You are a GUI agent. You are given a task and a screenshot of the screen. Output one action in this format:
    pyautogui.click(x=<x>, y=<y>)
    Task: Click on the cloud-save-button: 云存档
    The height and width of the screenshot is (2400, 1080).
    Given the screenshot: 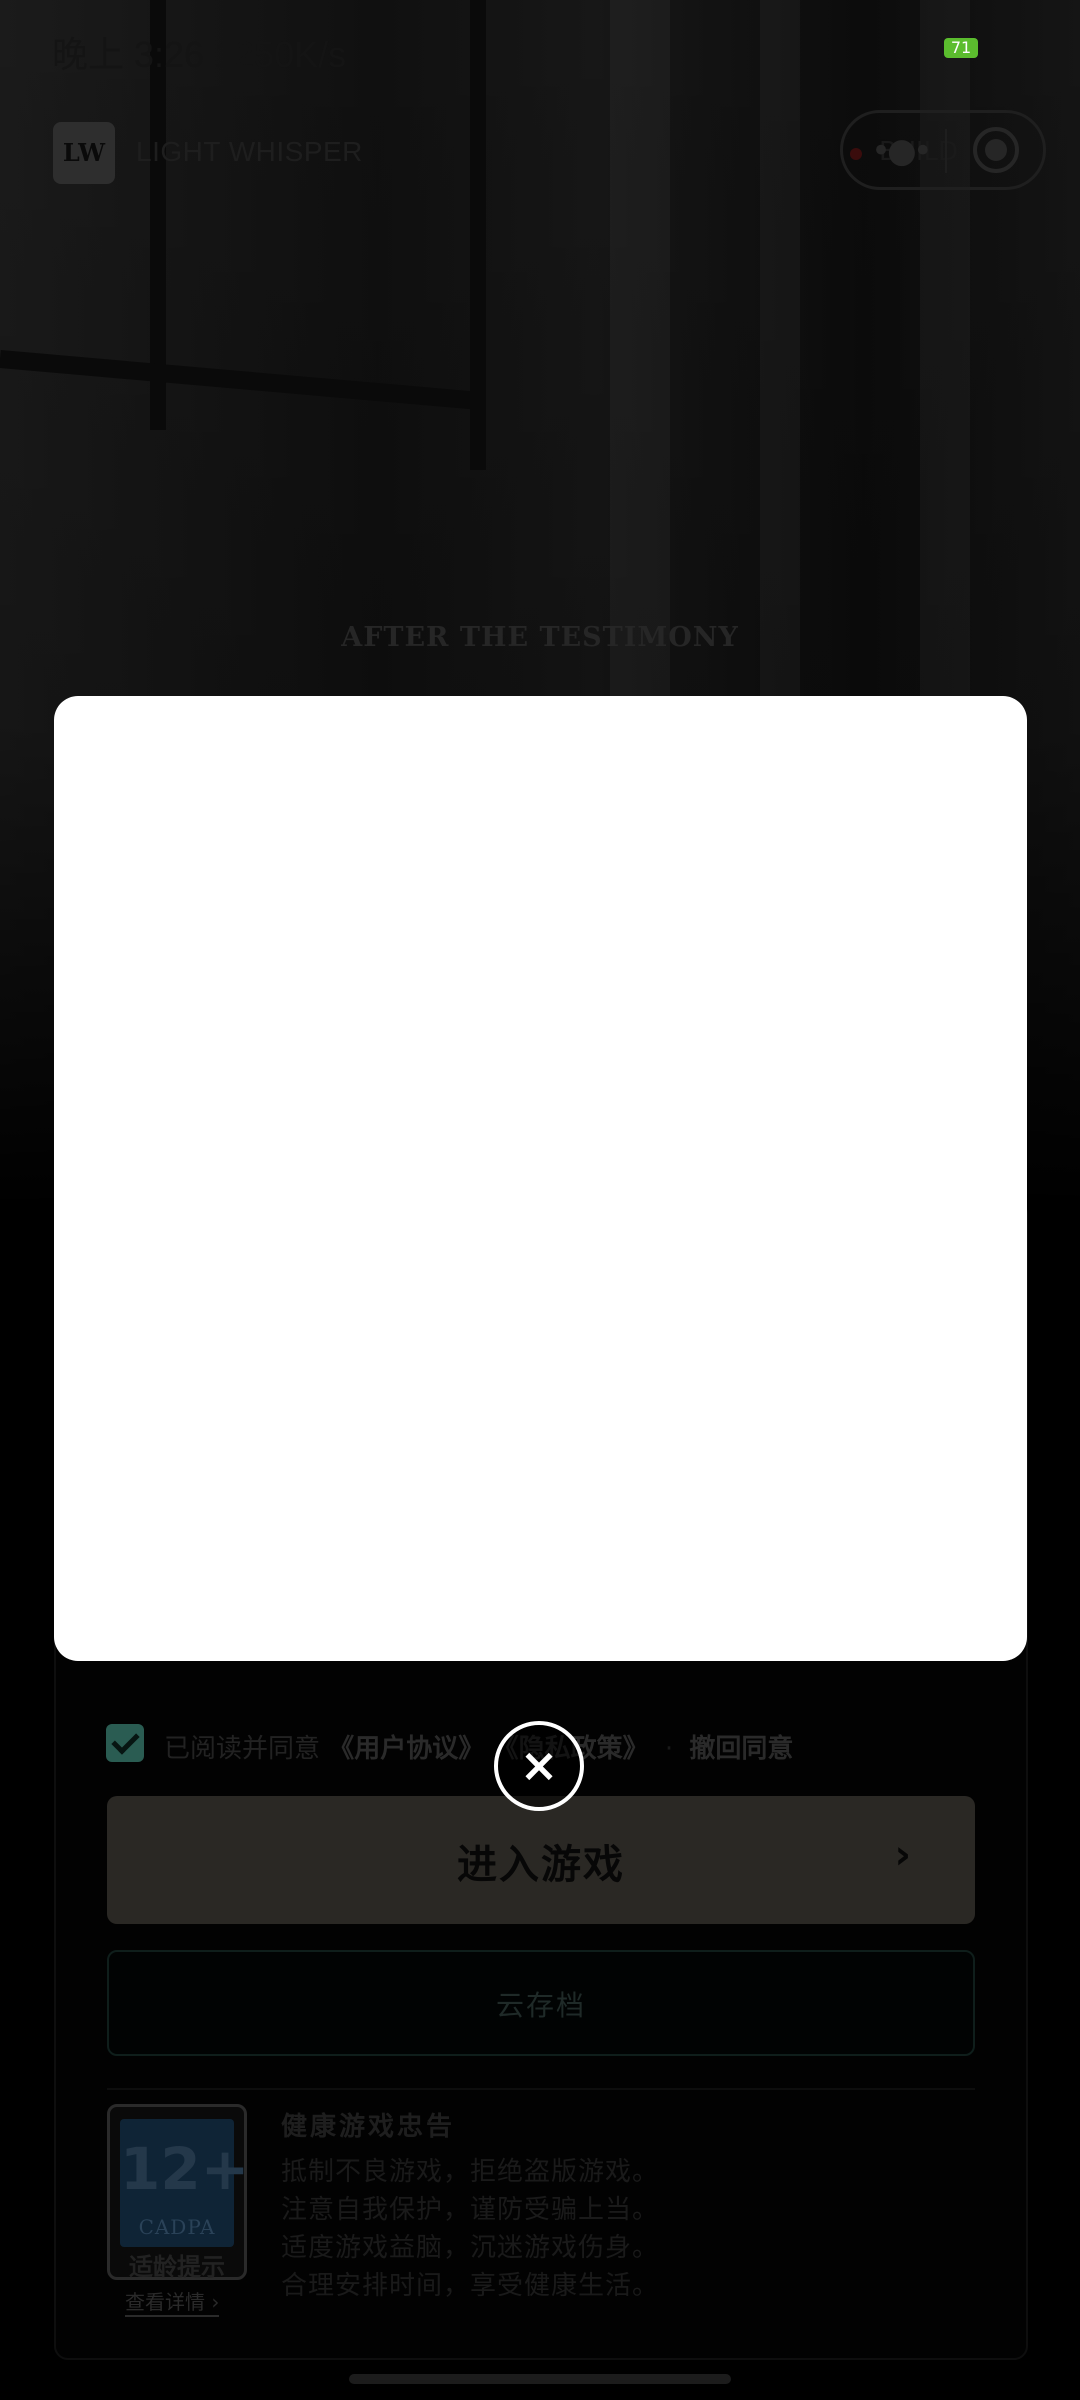 What is the action you would take?
    pyautogui.click(x=541, y=2003)
    